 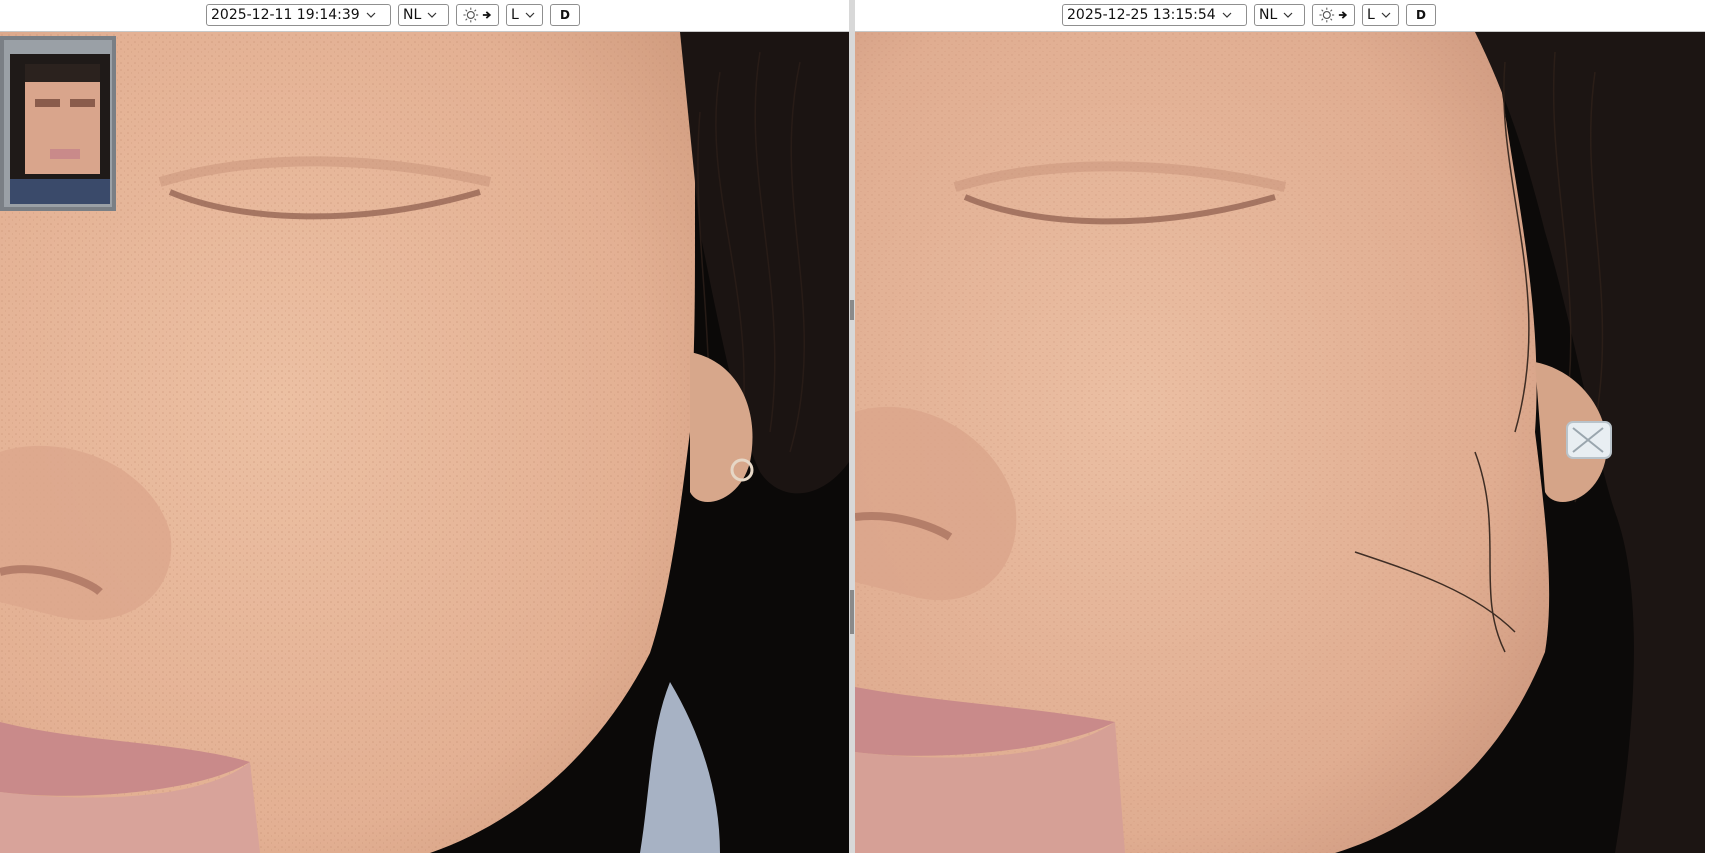 What do you see at coordinates (1380, 15) in the screenshot?
I see `right-side-select: L` at bounding box center [1380, 15].